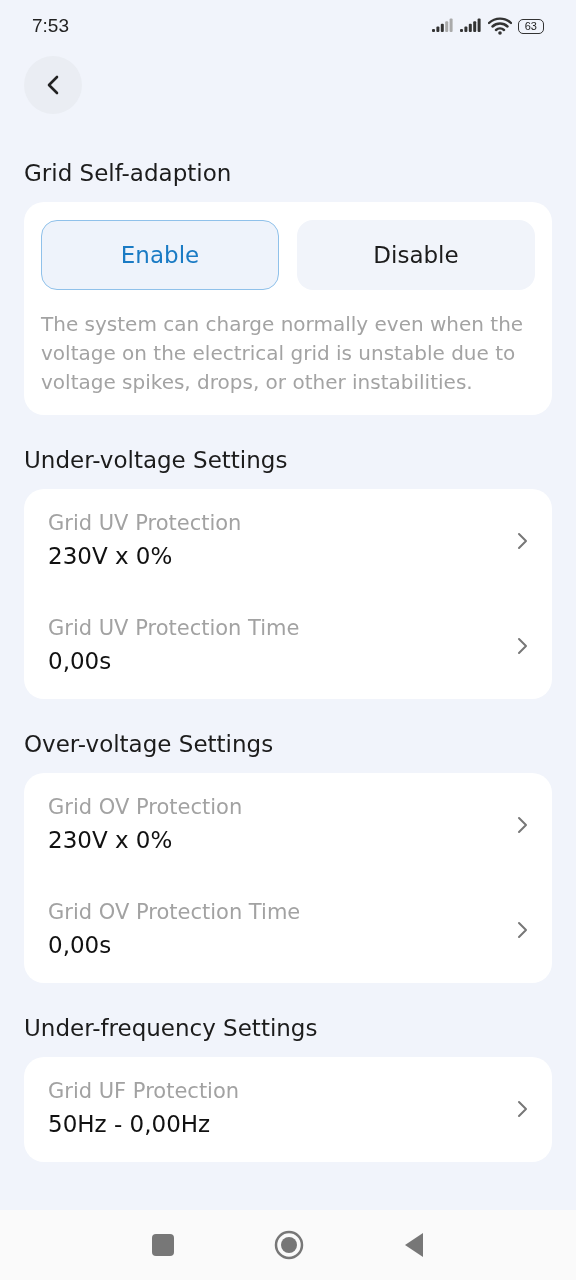 The width and height of the screenshot is (576, 1280). What do you see at coordinates (283, 353) in the screenshot?
I see `description-text: The system can charge normally even when the voltage on the electrical grid is unstable due to voltage spikes, drops, or other instabilities.` at bounding box center [283, 353].